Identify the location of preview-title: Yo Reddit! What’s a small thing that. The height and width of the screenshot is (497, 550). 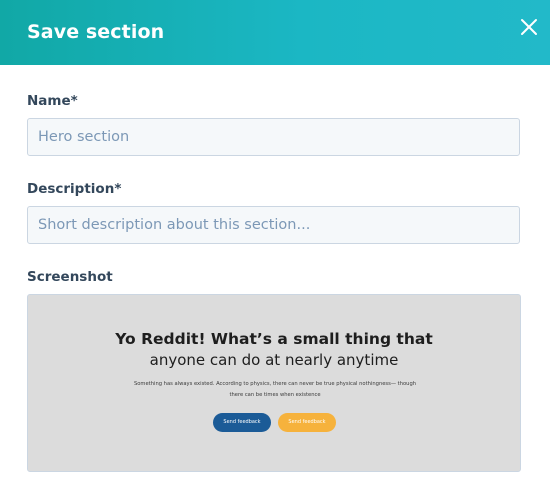
(274, 339).